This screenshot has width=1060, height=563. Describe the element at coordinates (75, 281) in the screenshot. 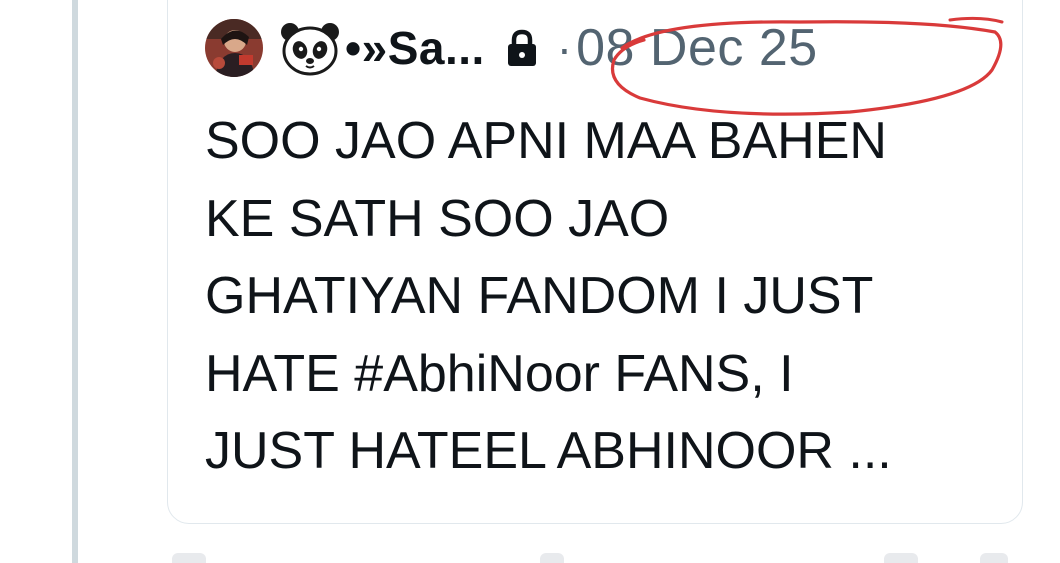

I see `thread-connector-line` at that location.